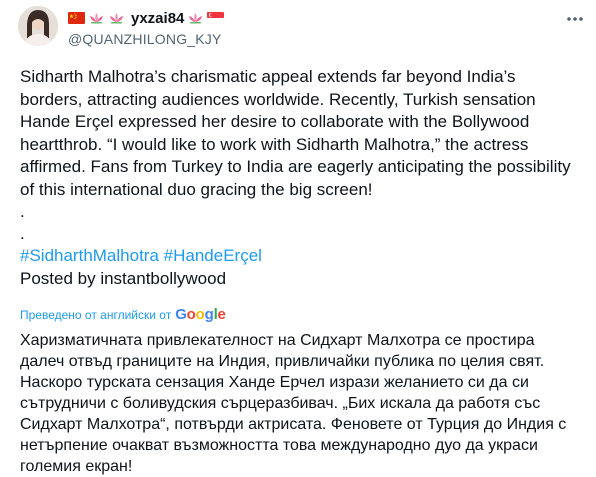 The width and height of the screenshot is (596, 477). I want to click on tweet-header: yxzai84 @QUANZHILONG_KJY, so click(317, 28).